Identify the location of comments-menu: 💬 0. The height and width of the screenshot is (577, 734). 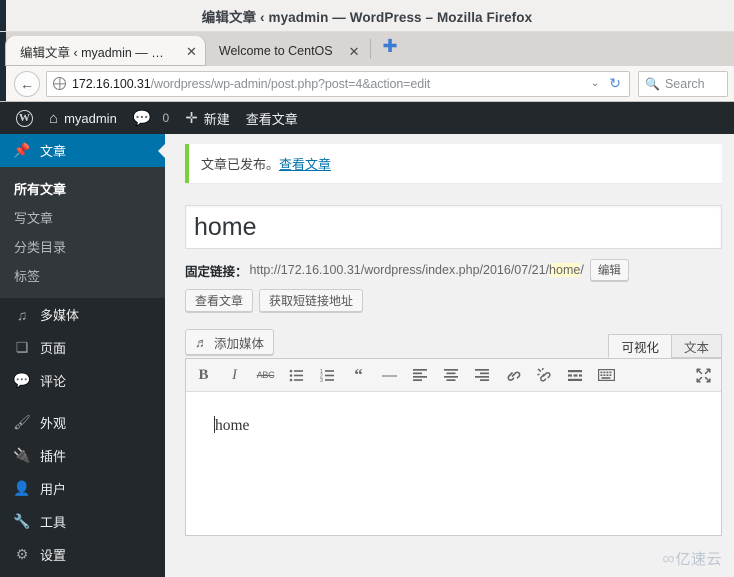
(151, 118).